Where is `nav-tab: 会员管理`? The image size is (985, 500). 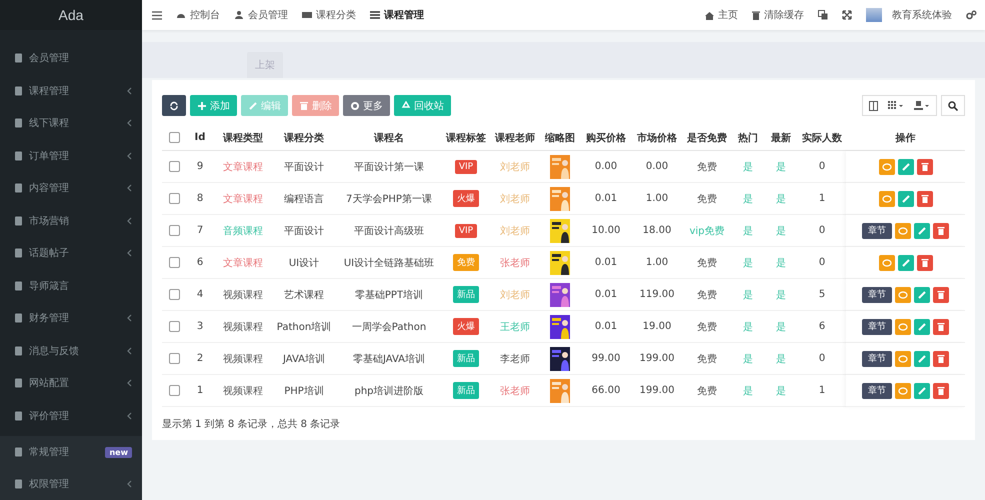 nav-tab: 会员管理 is located at coordinates (261, 15).